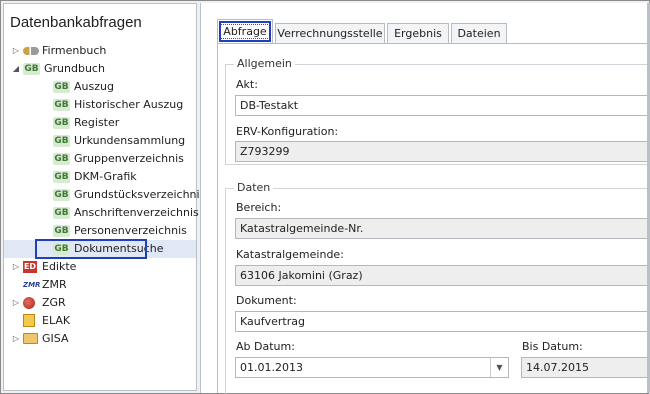  I want to click on tab-ergebnis: Ergebnis, so click(418, 33).